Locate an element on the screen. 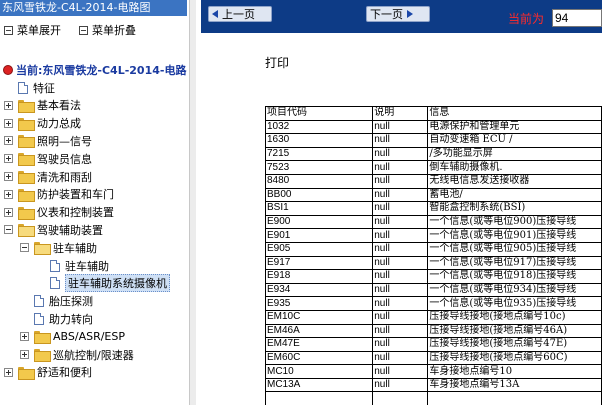 This screenshot has height=405, width=602. tree-item: 驾驶员信息 is located at coordinates (48, 158).